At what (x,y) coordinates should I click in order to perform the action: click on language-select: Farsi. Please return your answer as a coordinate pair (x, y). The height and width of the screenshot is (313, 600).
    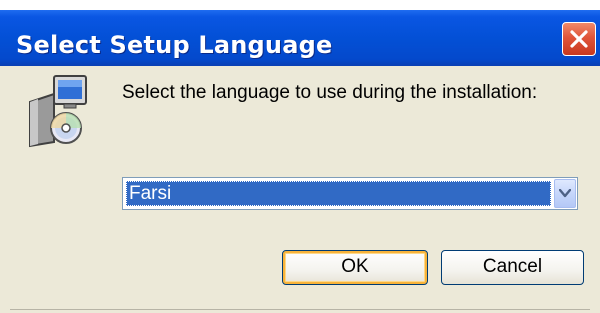
    Looking at the image, I should click on (350, 193).